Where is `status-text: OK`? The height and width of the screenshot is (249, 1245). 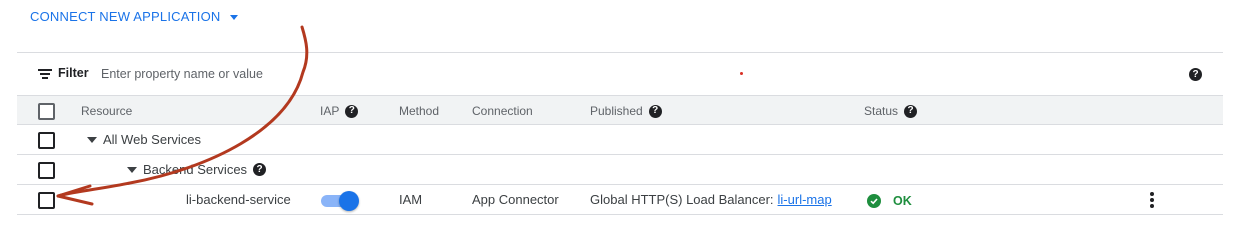
status-text: OK is located at coordinates (902, 201).